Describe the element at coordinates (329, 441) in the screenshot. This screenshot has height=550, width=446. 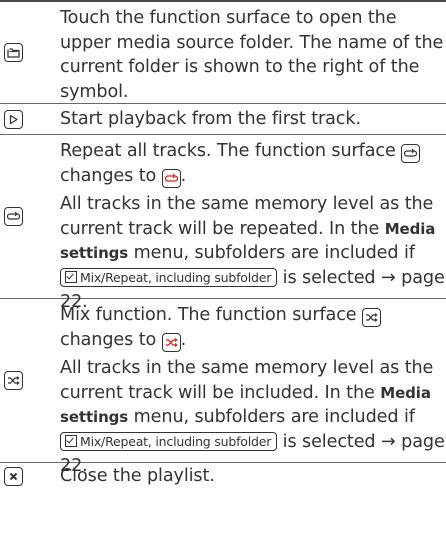
I see `shuffle-text: is selected` at that location.